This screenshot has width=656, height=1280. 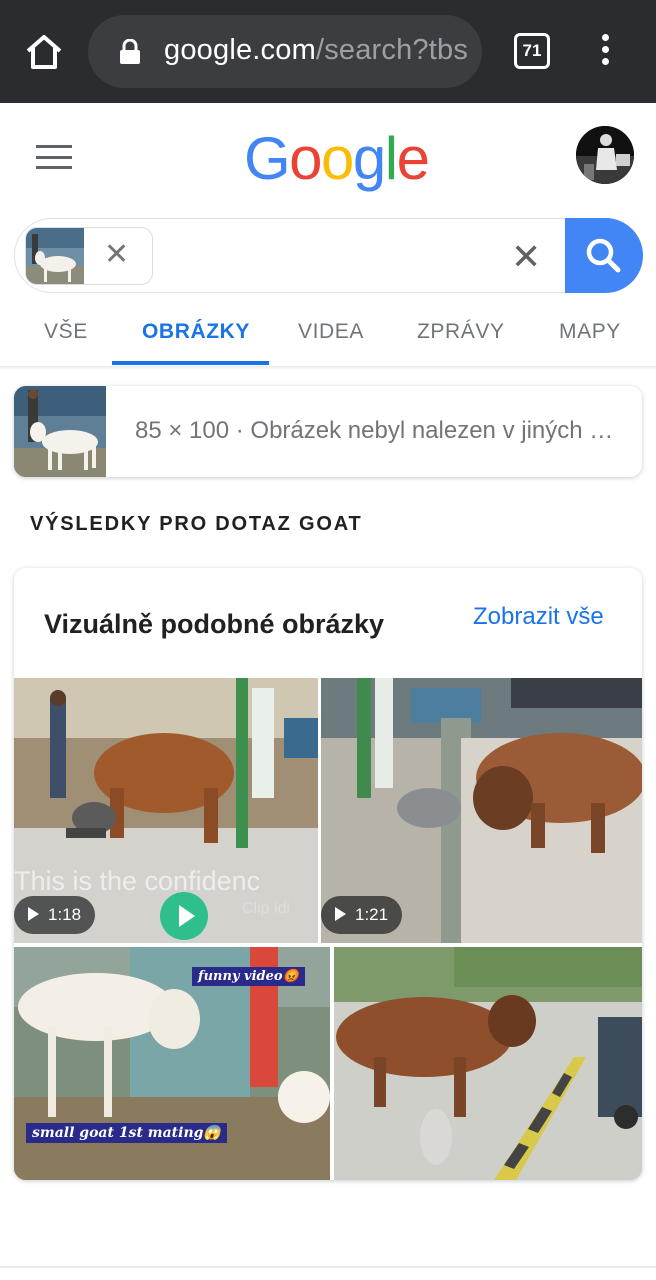 I want to click on browser-toolbar: google.com/search?tbs 71, so click(x=328, y=51).